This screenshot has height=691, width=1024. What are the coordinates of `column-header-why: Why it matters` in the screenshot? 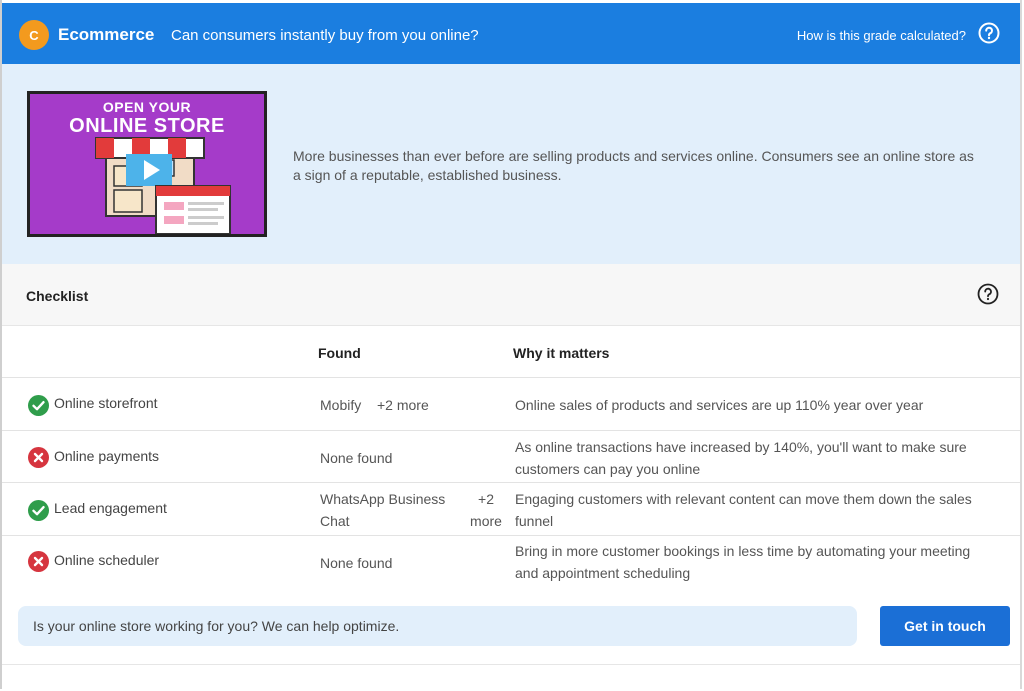 It's located at (561, 353).